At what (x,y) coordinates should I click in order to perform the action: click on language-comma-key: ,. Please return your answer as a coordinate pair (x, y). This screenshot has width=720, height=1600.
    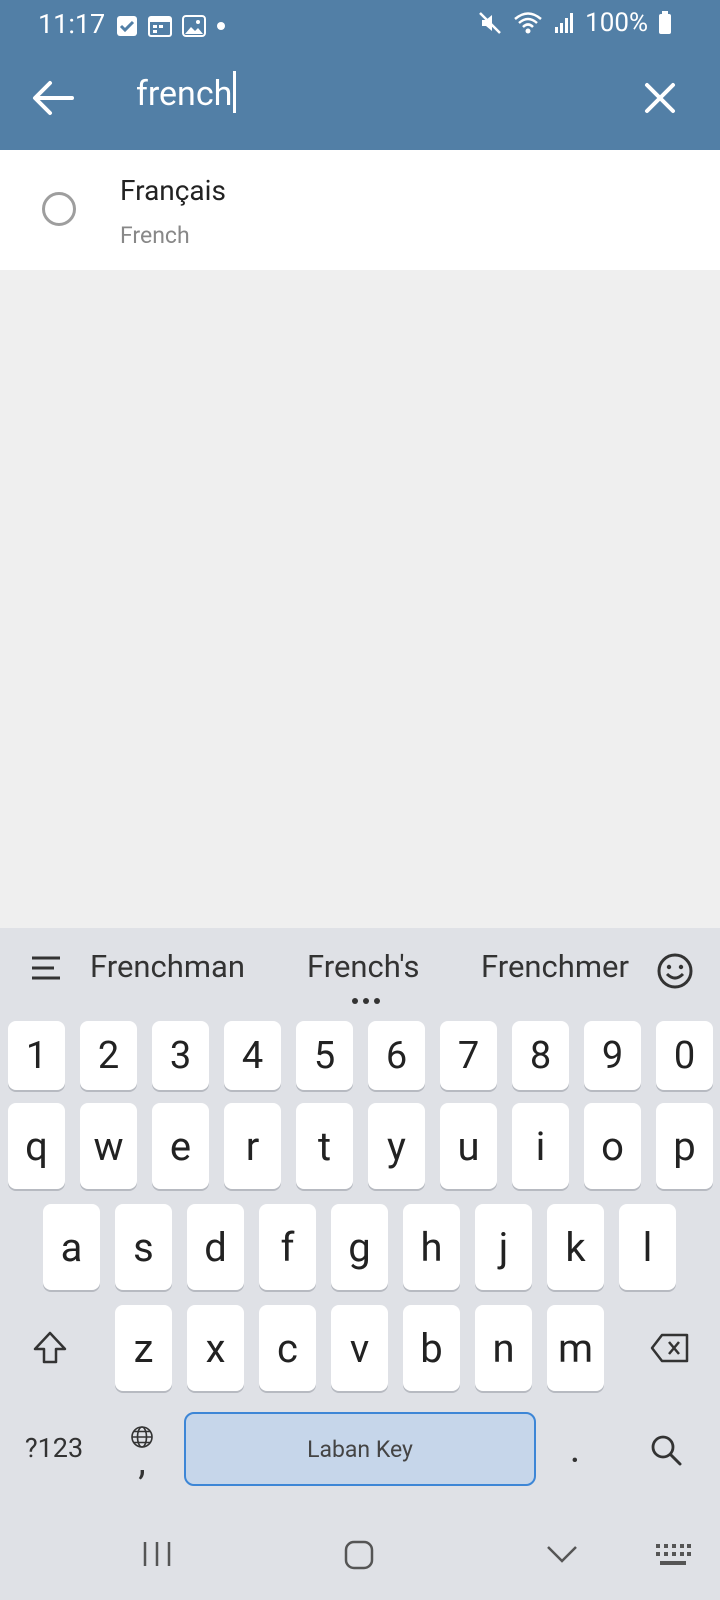
    Looking at the image, I should click on (142, 1450).